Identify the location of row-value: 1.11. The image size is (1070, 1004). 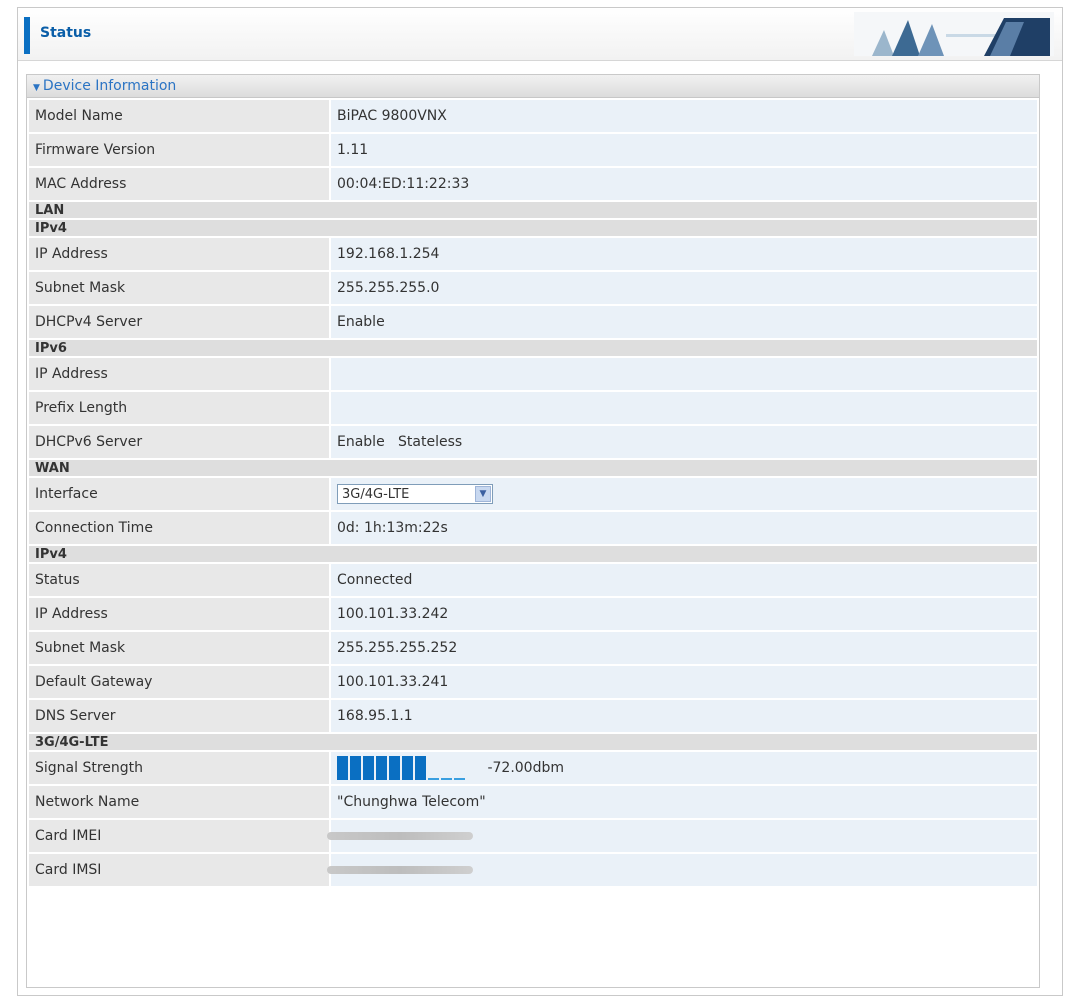
(684, 150).